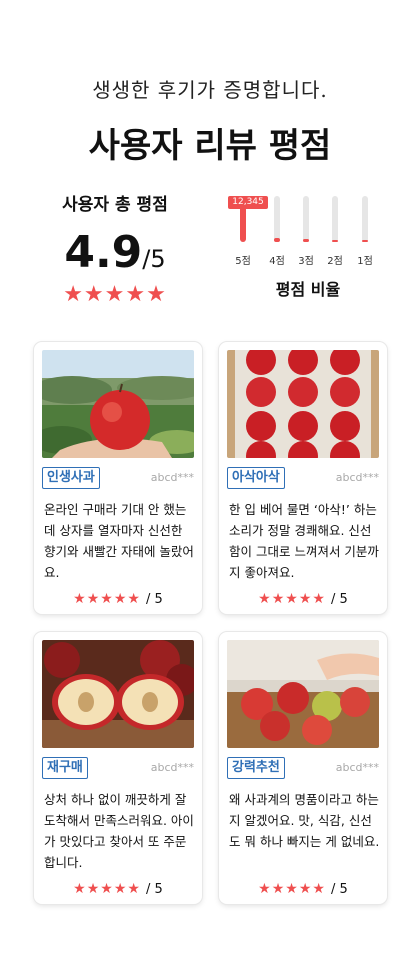  I want to click on bar-label-5: 5점, so click(243, 261).